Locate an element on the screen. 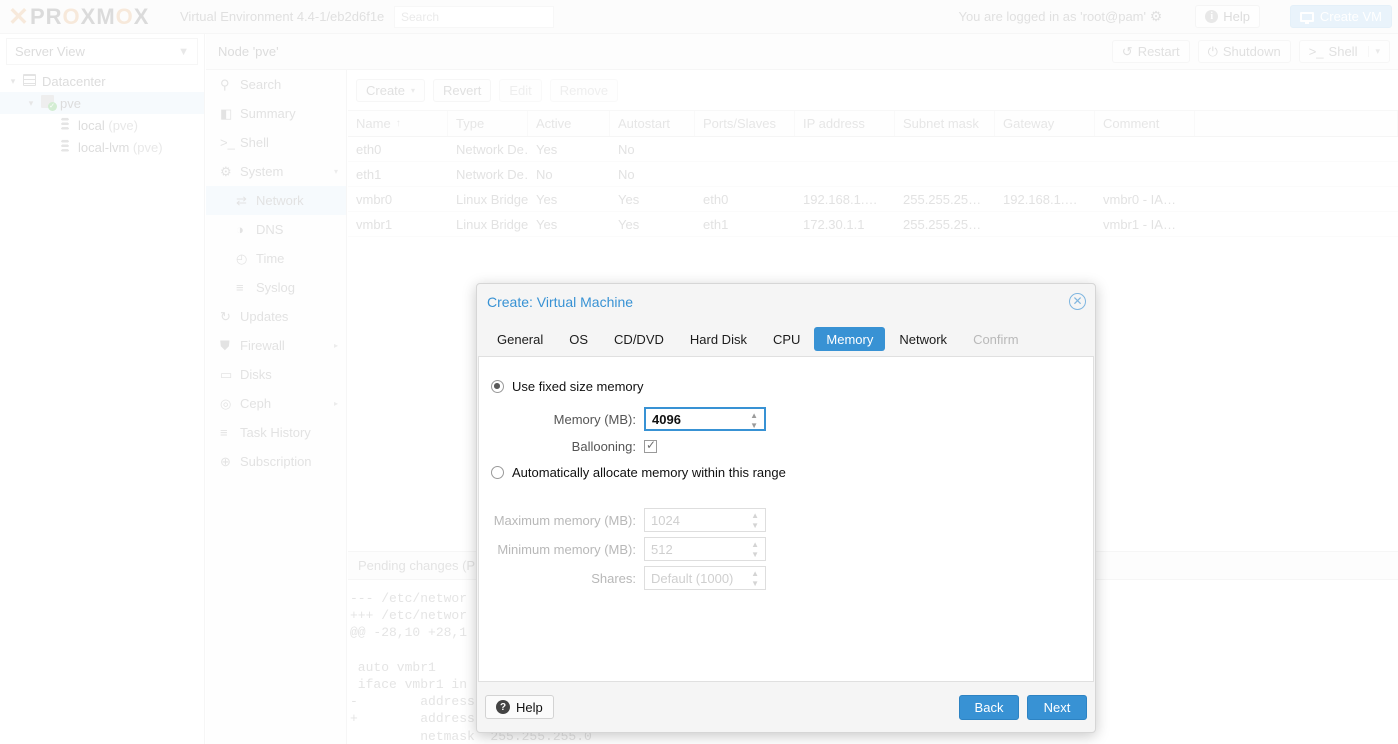  menu-item-shell: >_ Shell is located at coordinates (276, 142).